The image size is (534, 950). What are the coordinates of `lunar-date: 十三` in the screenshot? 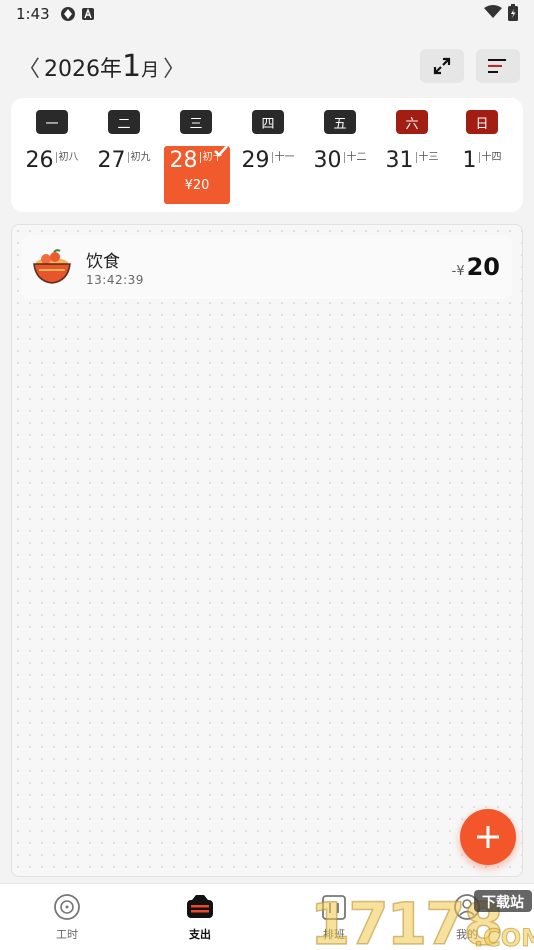 It's located at (427, 157).